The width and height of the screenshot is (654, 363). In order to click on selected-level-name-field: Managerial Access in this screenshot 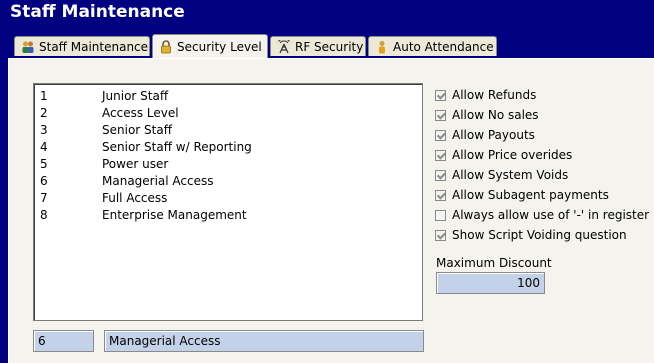, I will do `click(264, 341)`.